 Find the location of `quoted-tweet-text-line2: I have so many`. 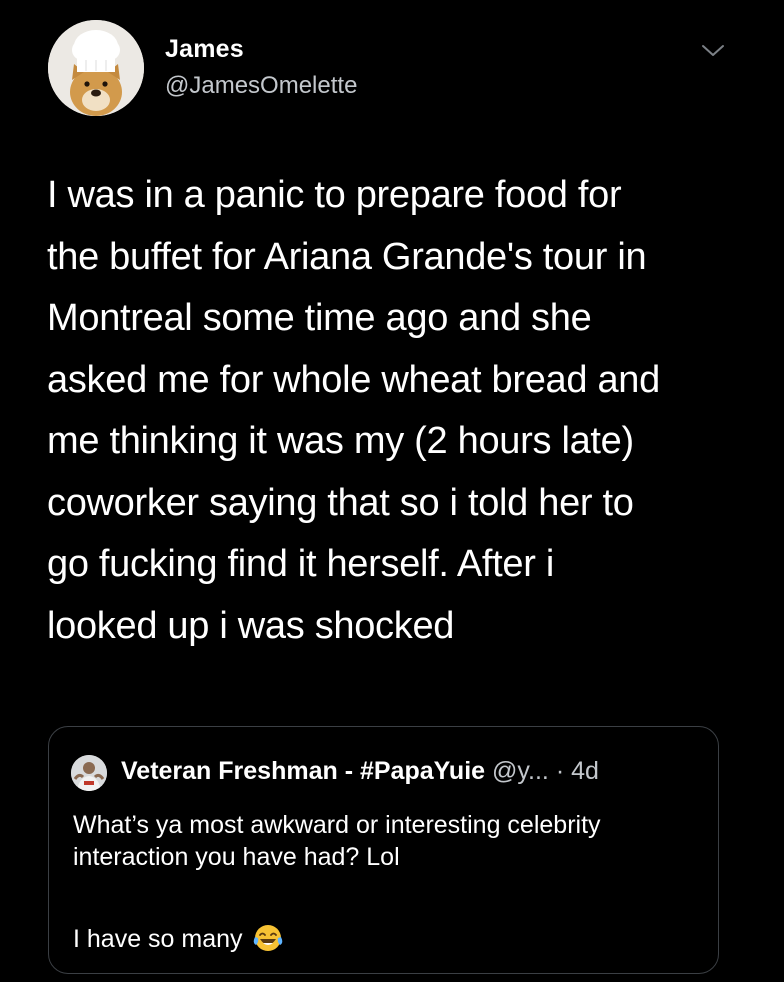

quoted-tweet-text-line2: I have so many is located at coordinates (178, 942).